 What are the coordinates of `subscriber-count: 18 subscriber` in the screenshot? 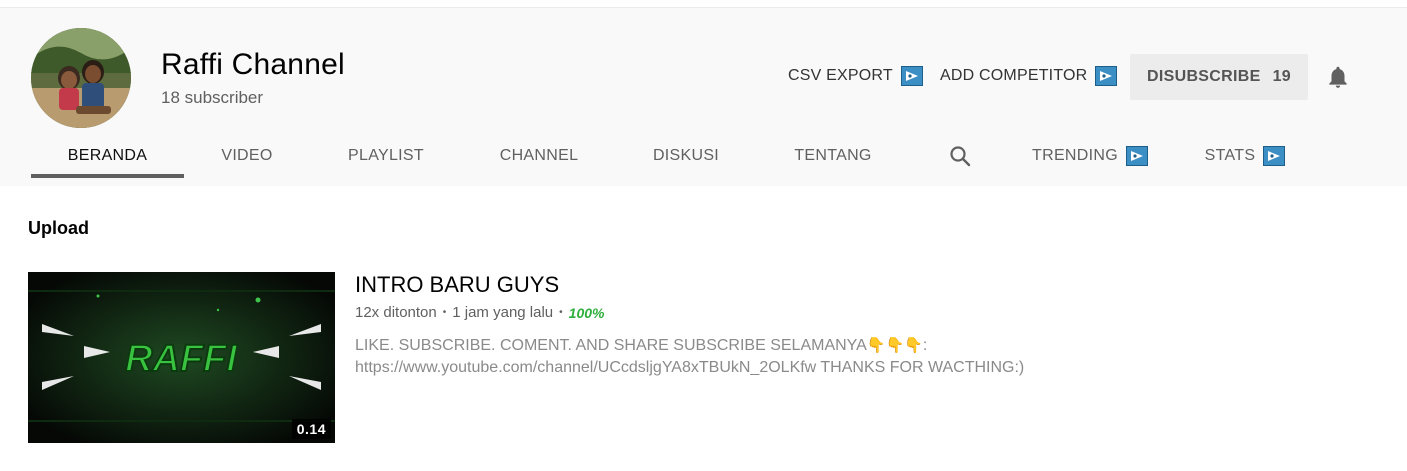 It's located at (212, 97).